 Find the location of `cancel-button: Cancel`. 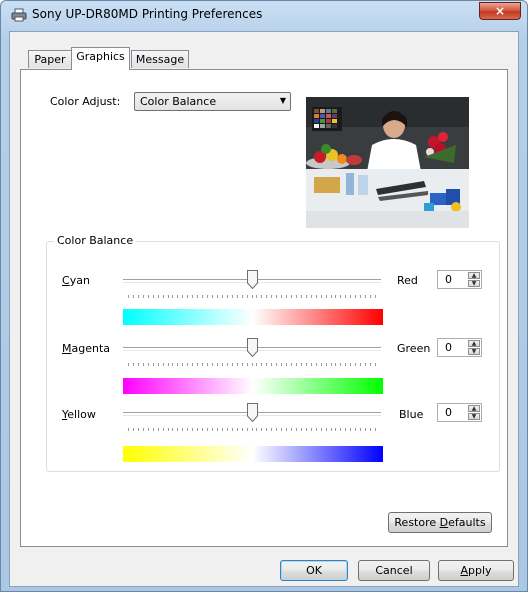

cancel-button: Cancel is located at coordinates (394, 570).